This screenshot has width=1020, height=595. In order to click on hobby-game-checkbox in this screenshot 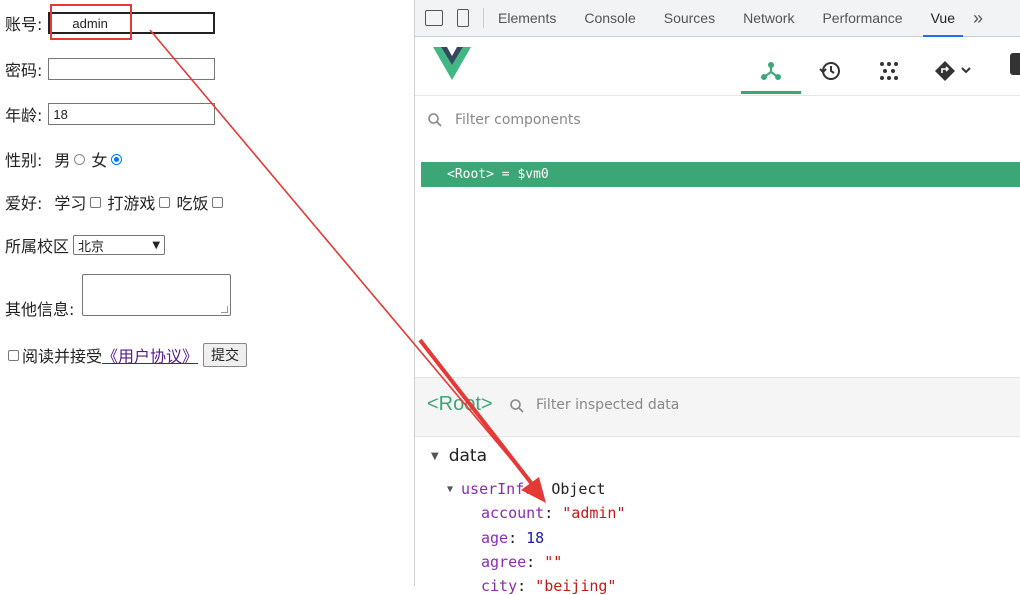, I will do `click(165, 202)`.